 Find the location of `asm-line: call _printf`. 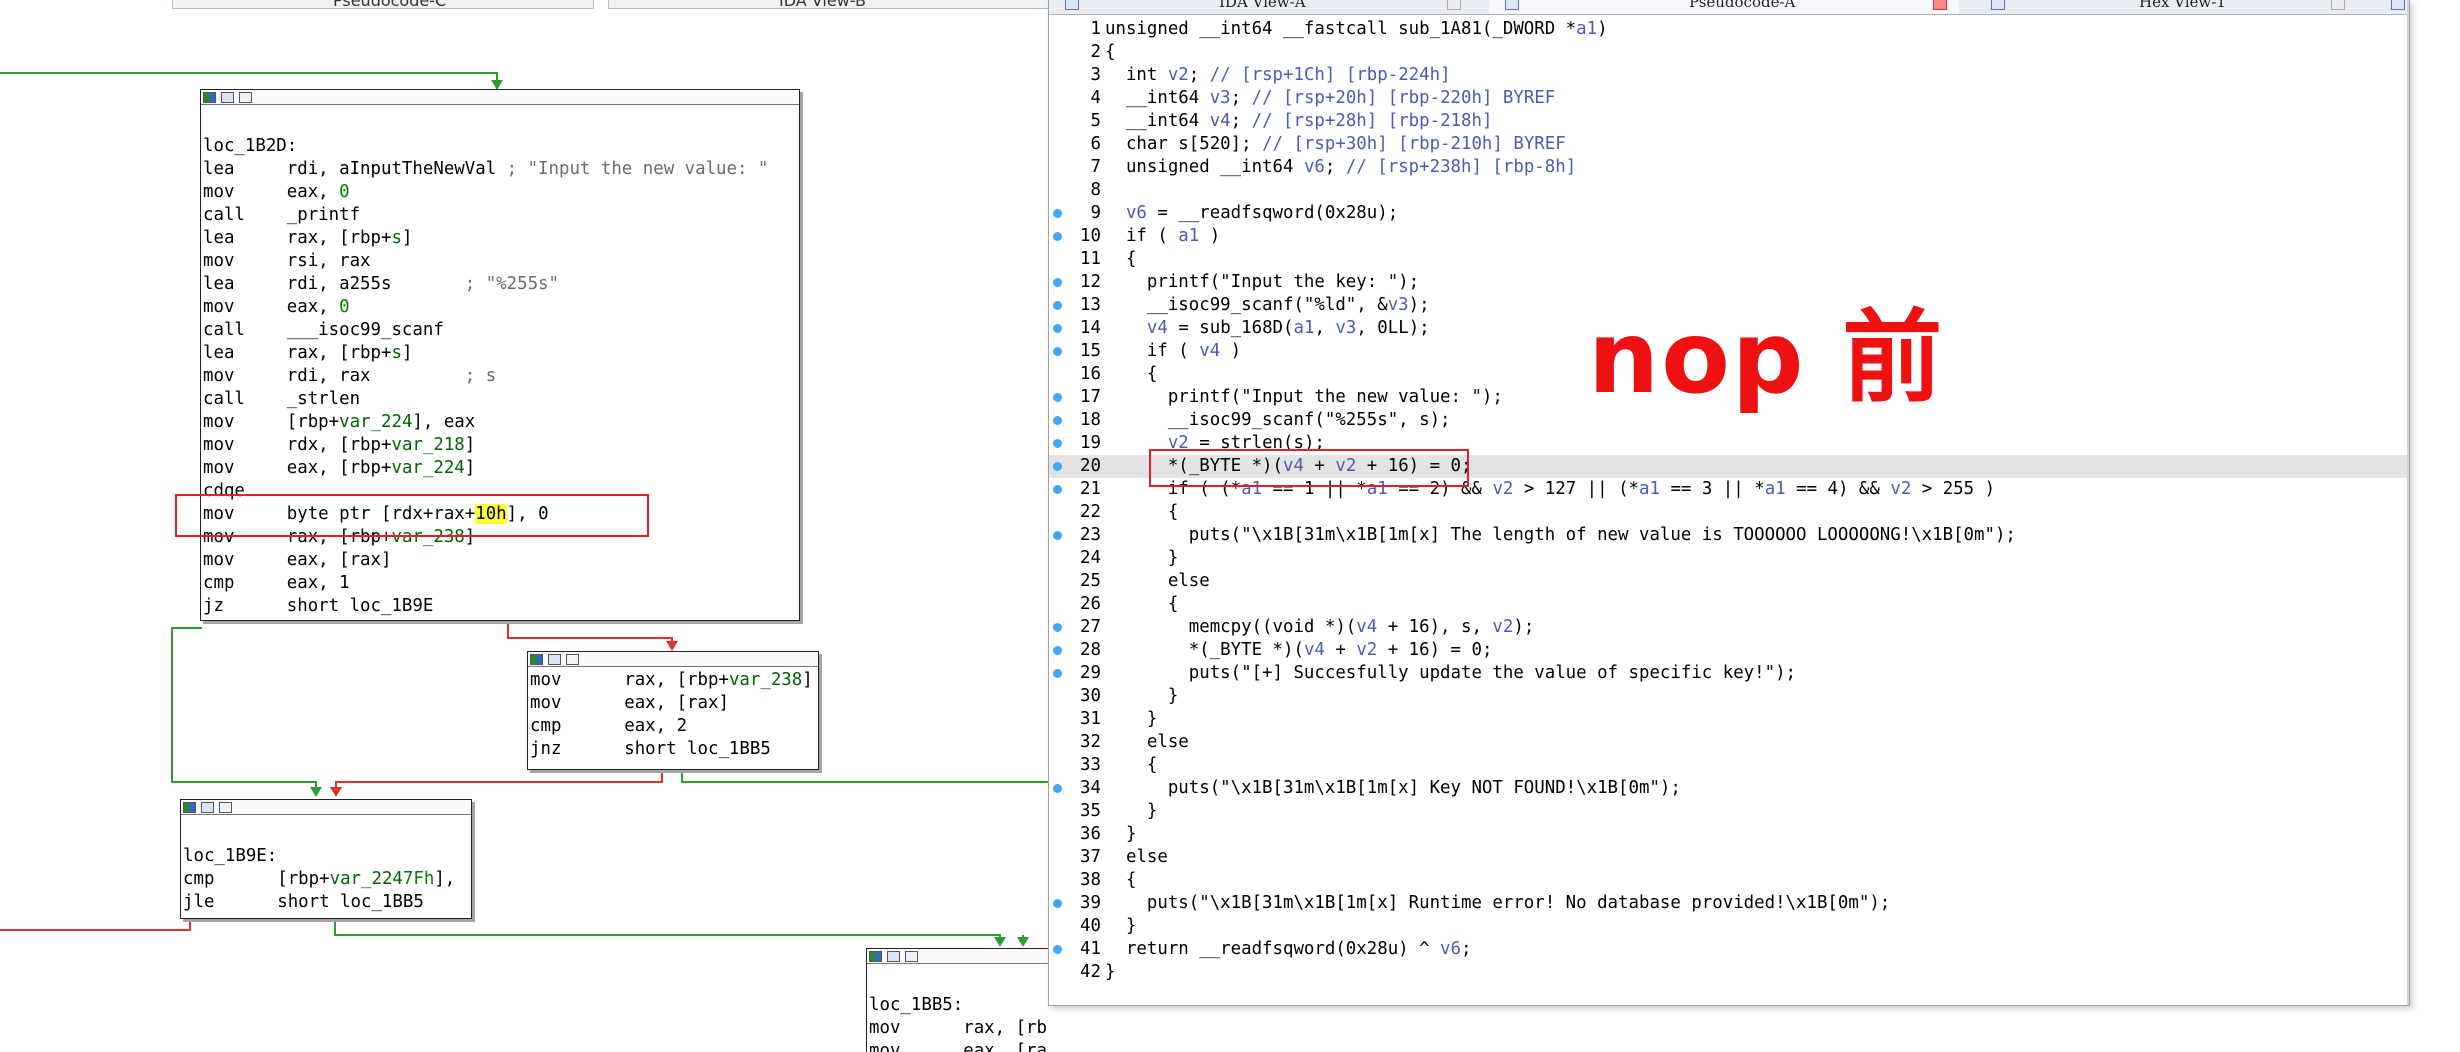

asm-line: call _printf is located at coordinates (281, 215).